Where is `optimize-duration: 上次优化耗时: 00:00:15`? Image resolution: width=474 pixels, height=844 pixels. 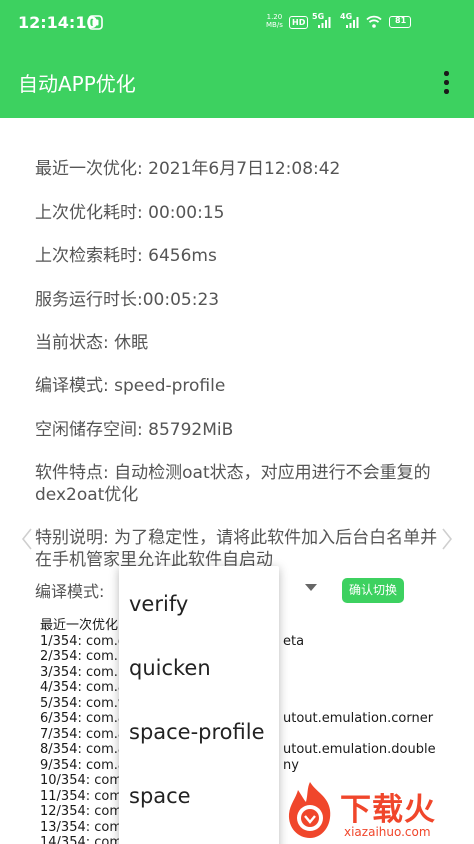 optimize-duration: 上次优化耗时: 00:00:15 is located at coordinates (130, 213).